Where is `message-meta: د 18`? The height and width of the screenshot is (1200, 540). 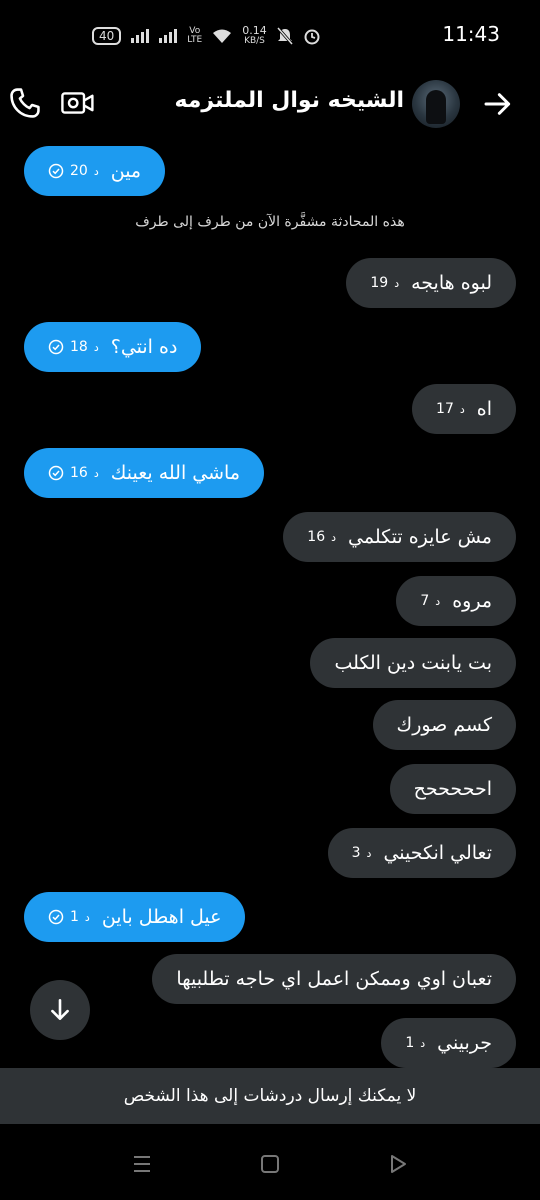
message-meta: د 18 is located at coordinates (73, 347).